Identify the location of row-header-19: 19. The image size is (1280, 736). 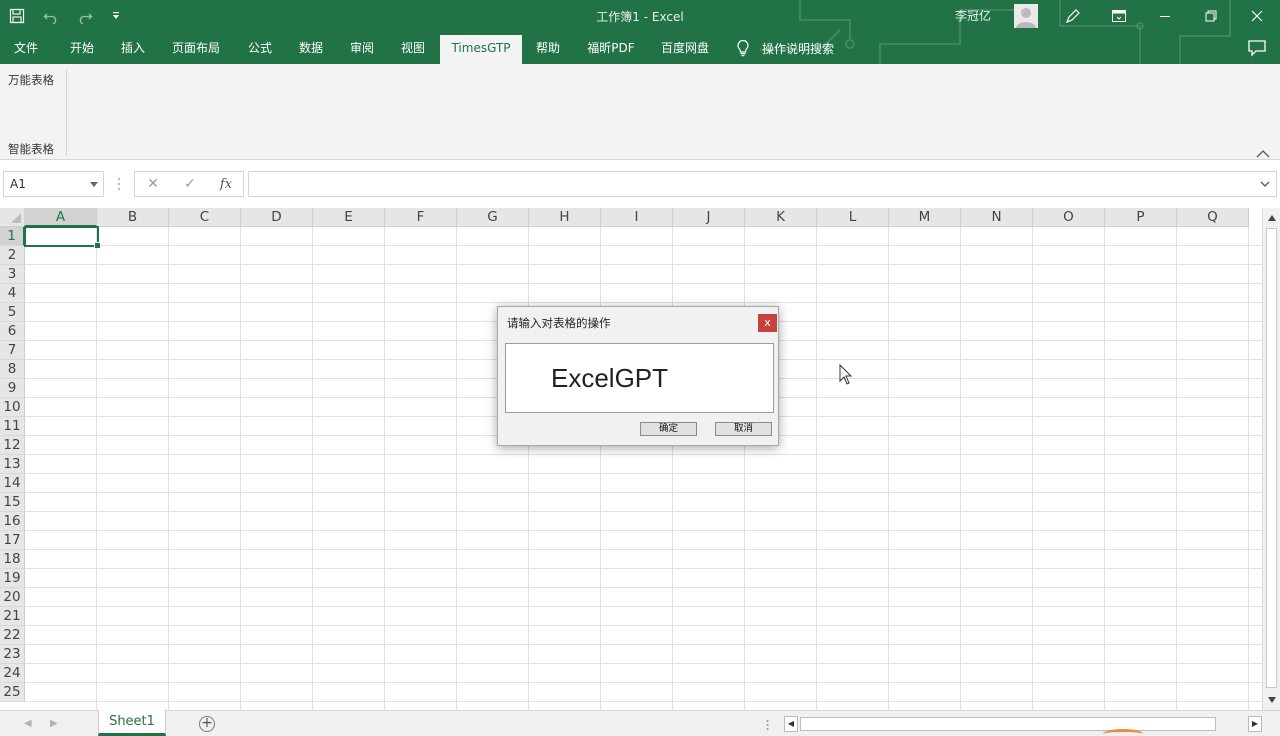
(12, 578).